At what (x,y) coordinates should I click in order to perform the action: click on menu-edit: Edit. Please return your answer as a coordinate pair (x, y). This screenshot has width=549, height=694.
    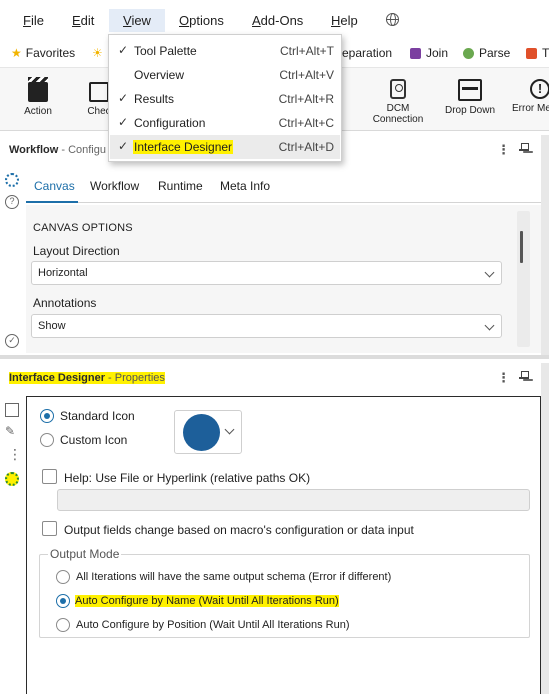
    Looking at the image, I should click on (83, 20).